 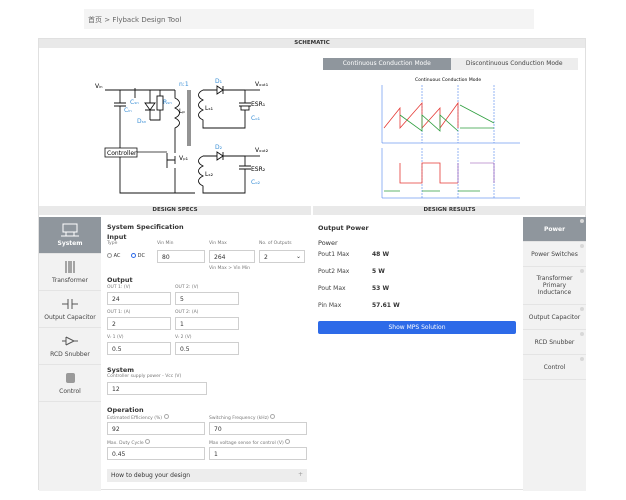 I want to click on spec-title: System Specification, so click(x=145, y=227).